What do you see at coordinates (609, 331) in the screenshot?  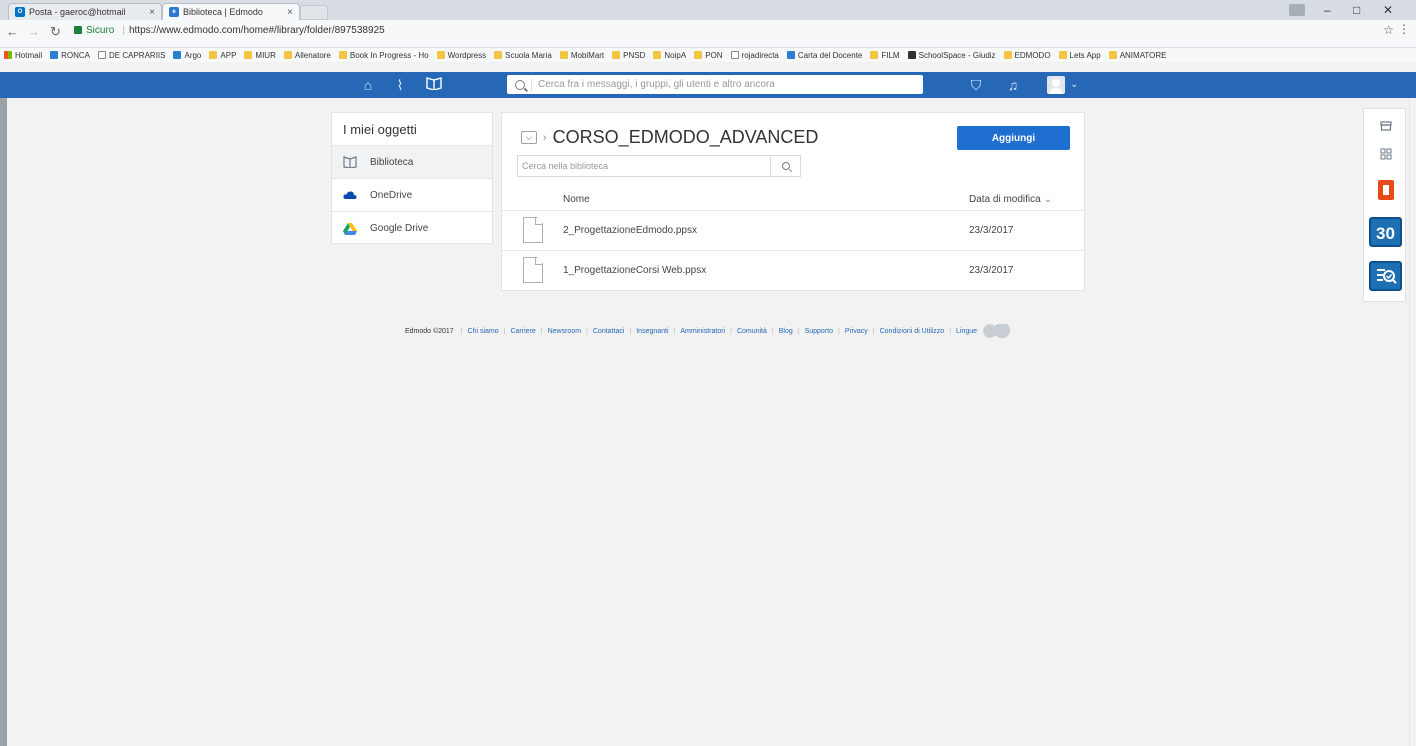 I see `footer-link: Contattaci` at bounding box center [609, 331].